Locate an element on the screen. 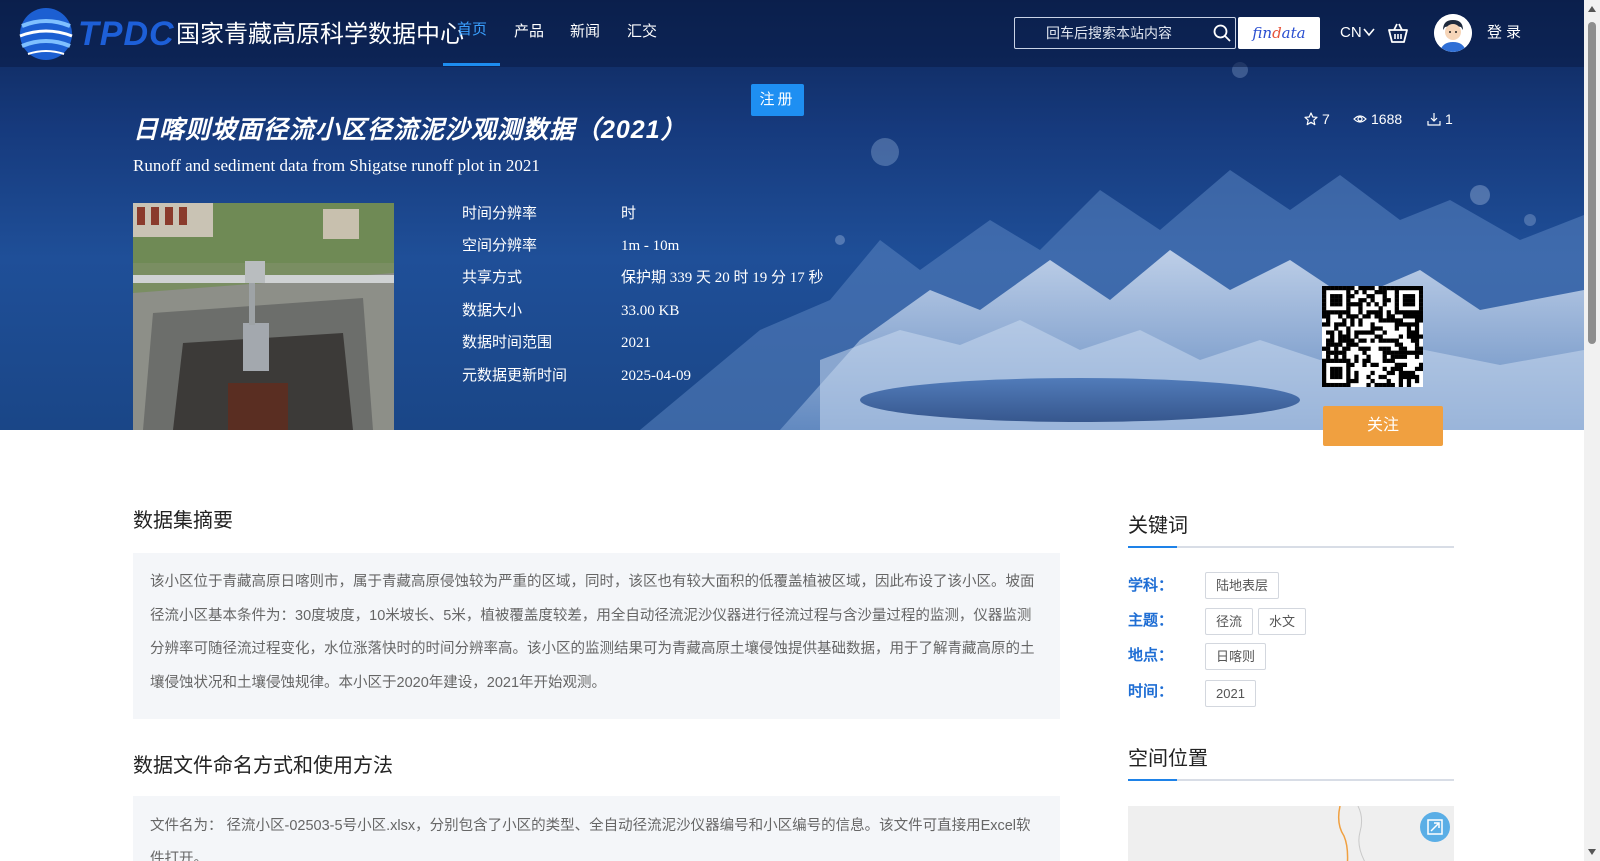  avatar is located at coordinates (1453, 33).